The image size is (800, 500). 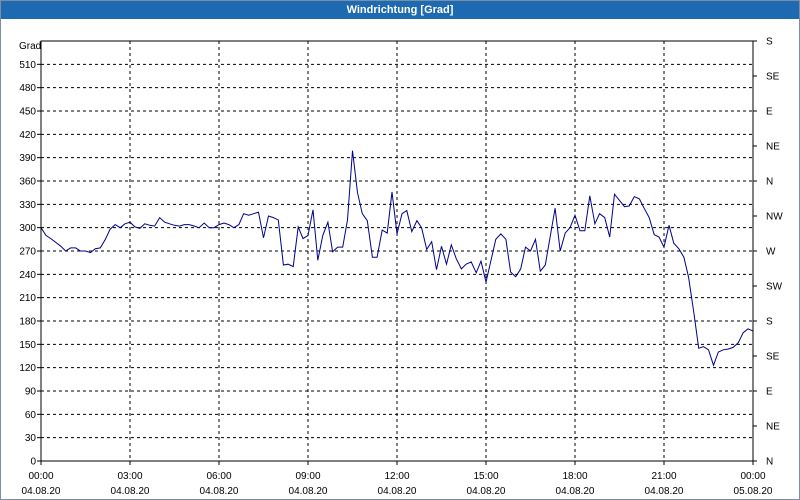 I want to click on y-tick-label: 300, so click(x=27, y=228).